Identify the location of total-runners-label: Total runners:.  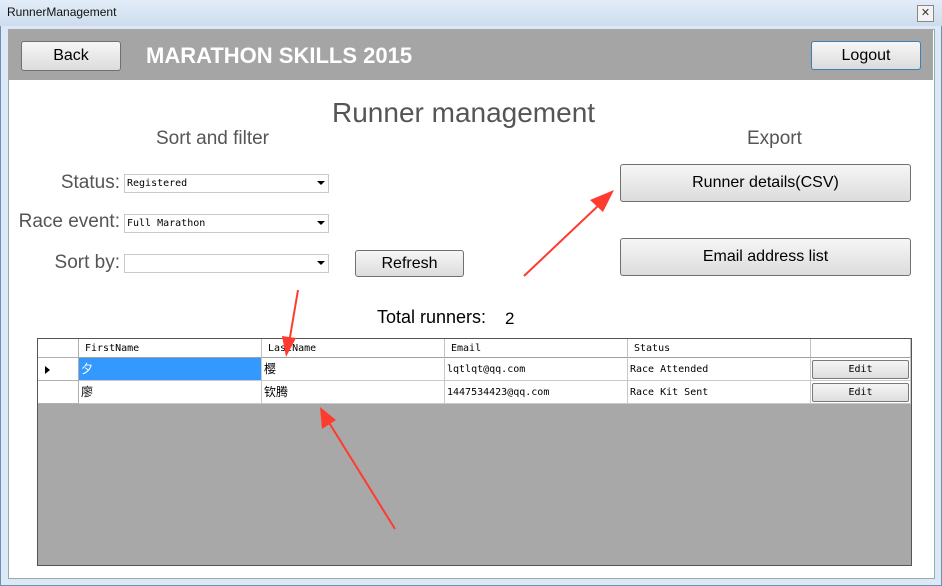
(432, 317).